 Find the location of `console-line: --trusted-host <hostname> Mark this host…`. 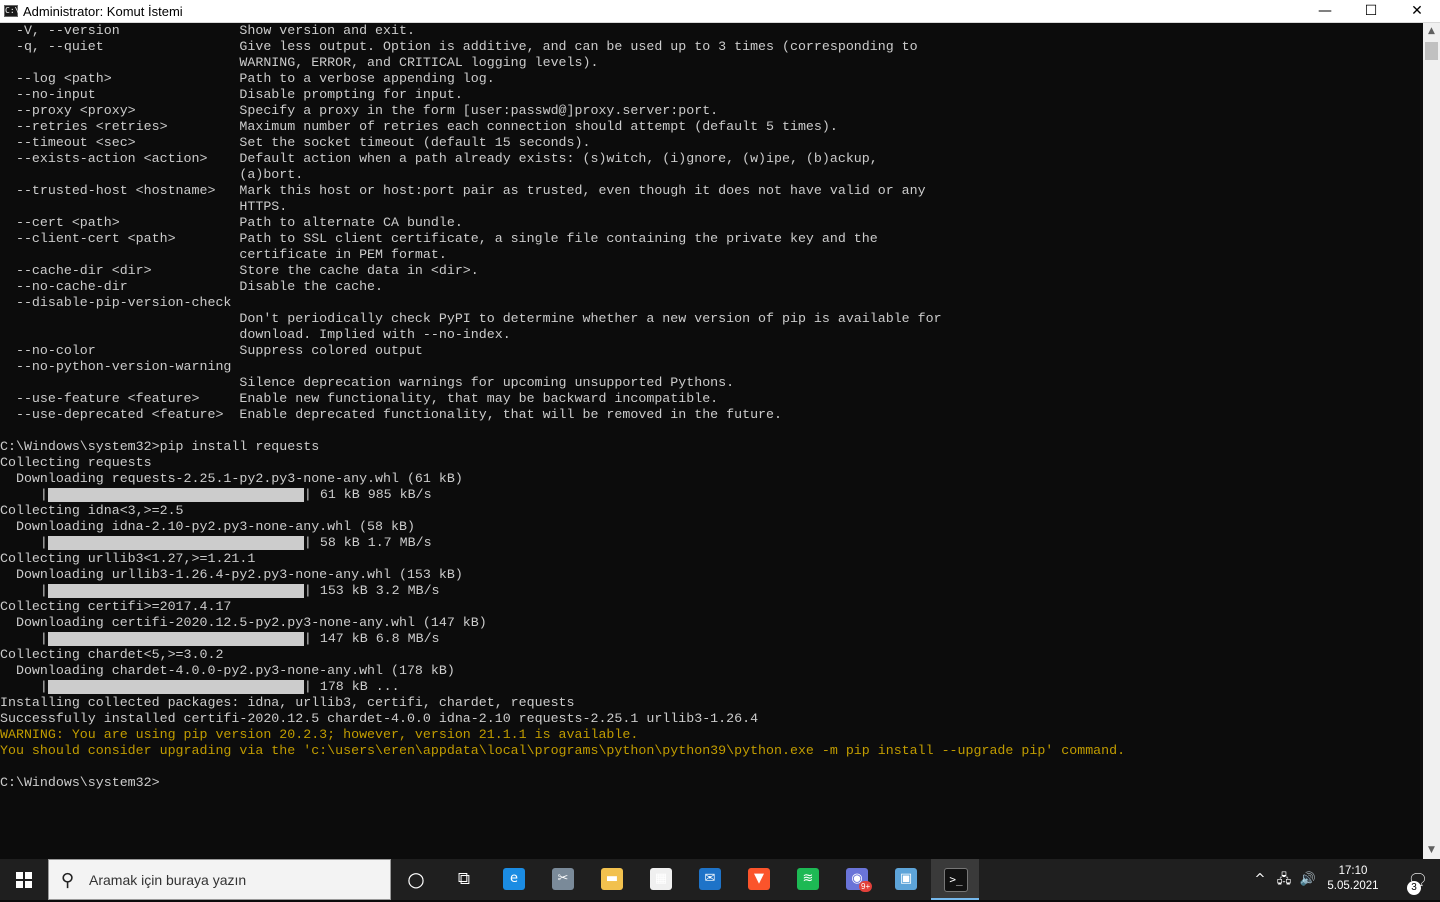

console-line: --trusted-host <hostname> Mark this host… is located at coordinates (711, 191).